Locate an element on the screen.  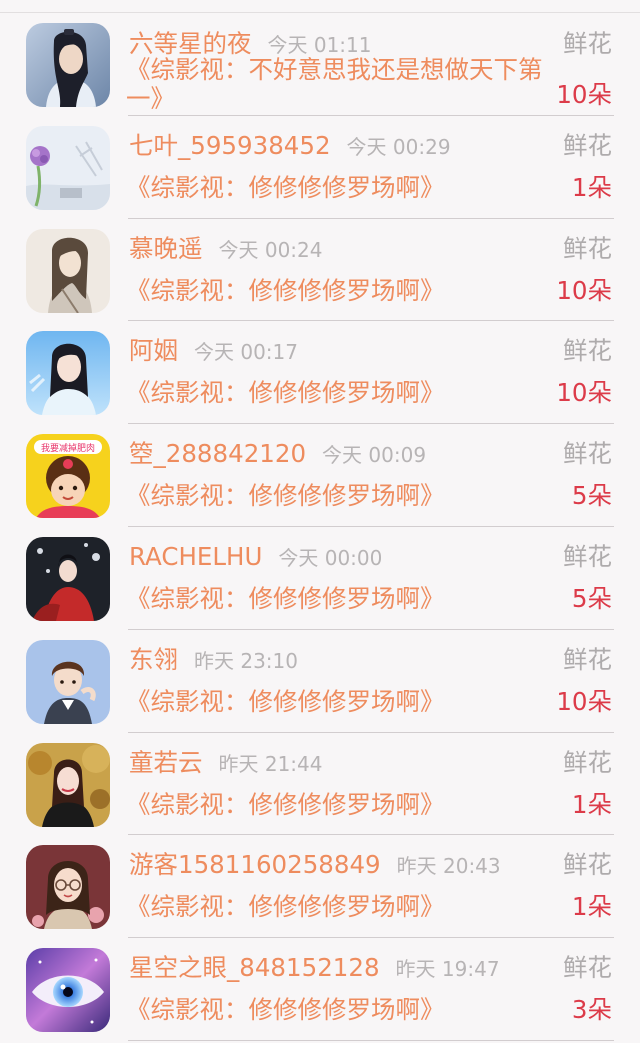
timestamp: 今天 00:24 is located at coordinates (270, 249).